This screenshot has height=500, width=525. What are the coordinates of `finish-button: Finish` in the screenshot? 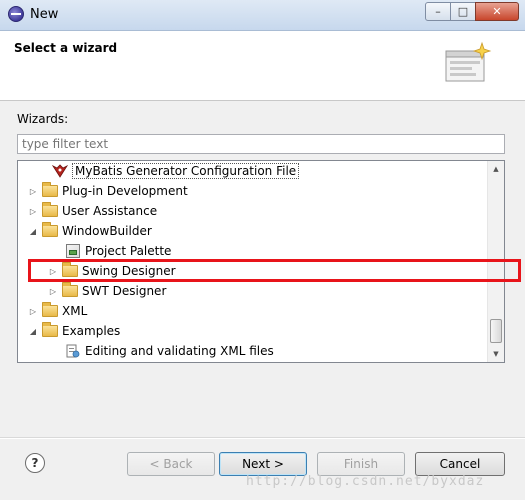 It's located at (361, 464).